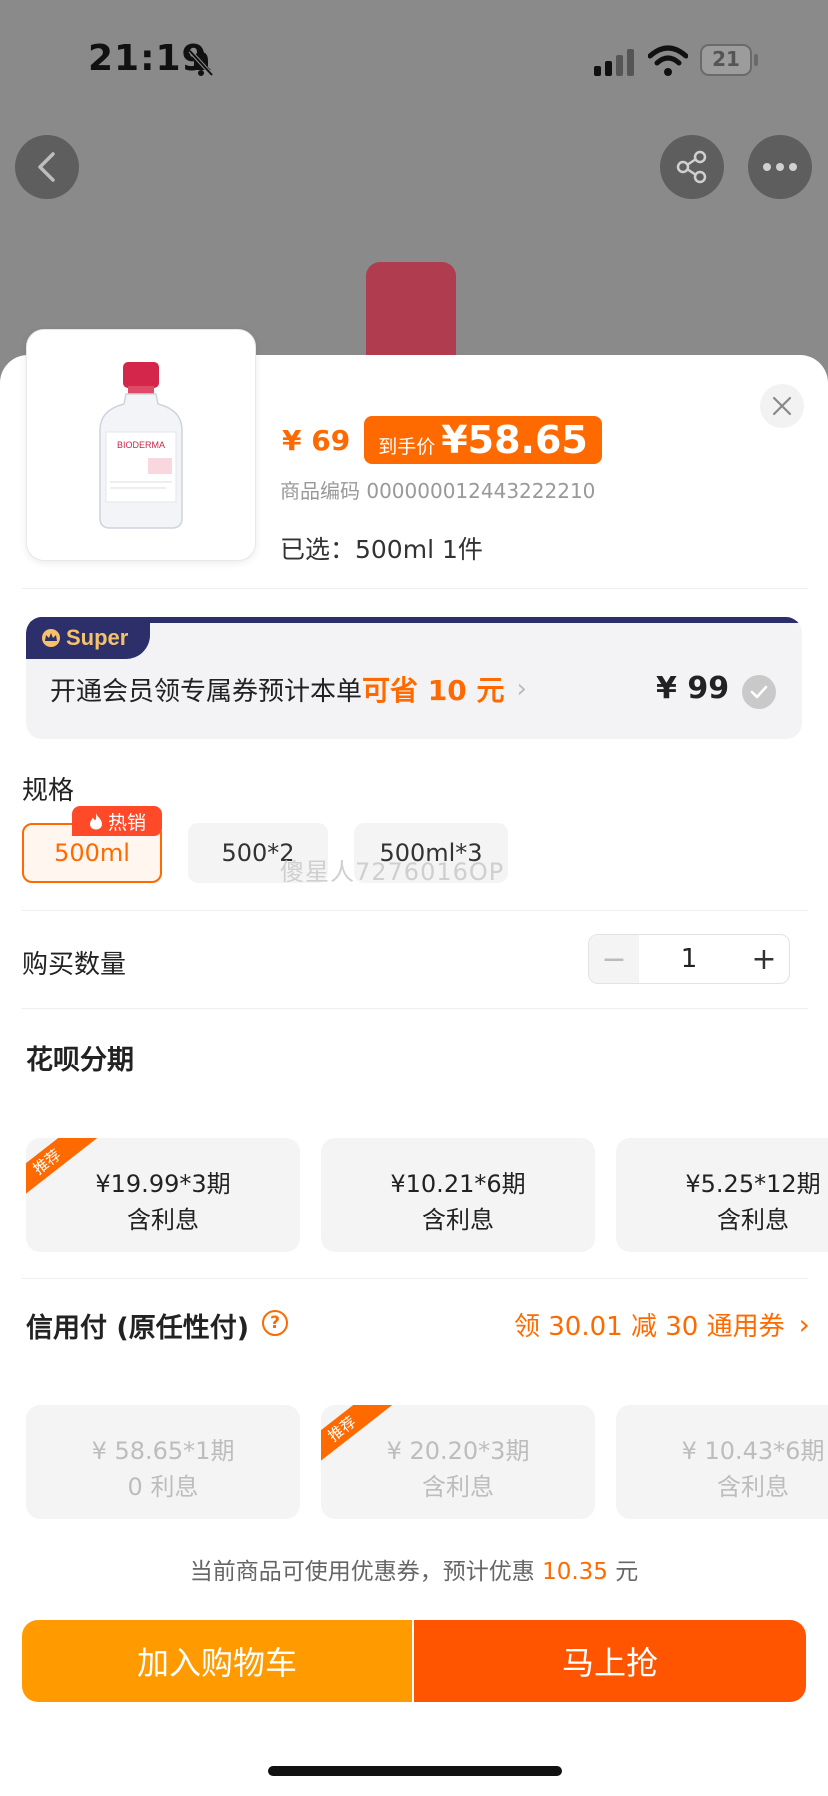 Image resolution: width=828 pixels, height=1796 pixels. What do you see at coordinates (726, 59) in the screenshot?
I see `battery-level: 21` at bounding box center [726, 59].